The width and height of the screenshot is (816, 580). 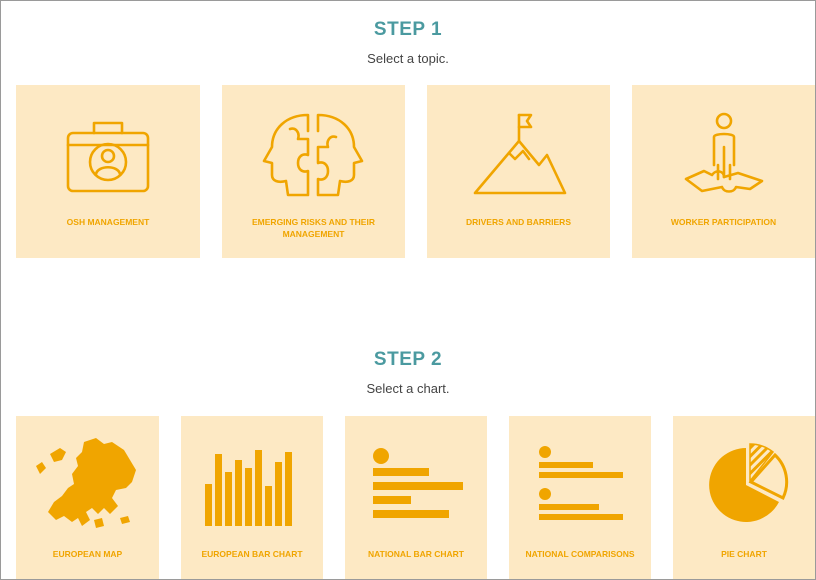 I want to click on topic-label: WORKER PARTICIPATION, so click(x=723, y=222).